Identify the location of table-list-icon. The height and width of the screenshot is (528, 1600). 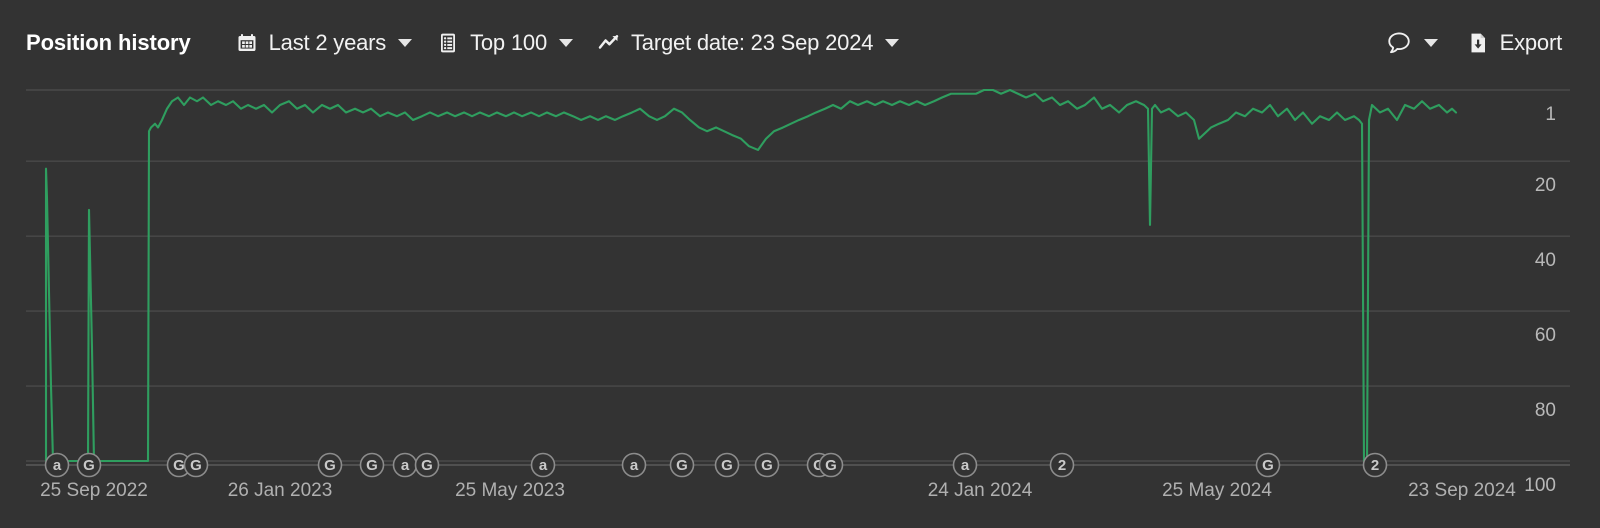
(448, 43).